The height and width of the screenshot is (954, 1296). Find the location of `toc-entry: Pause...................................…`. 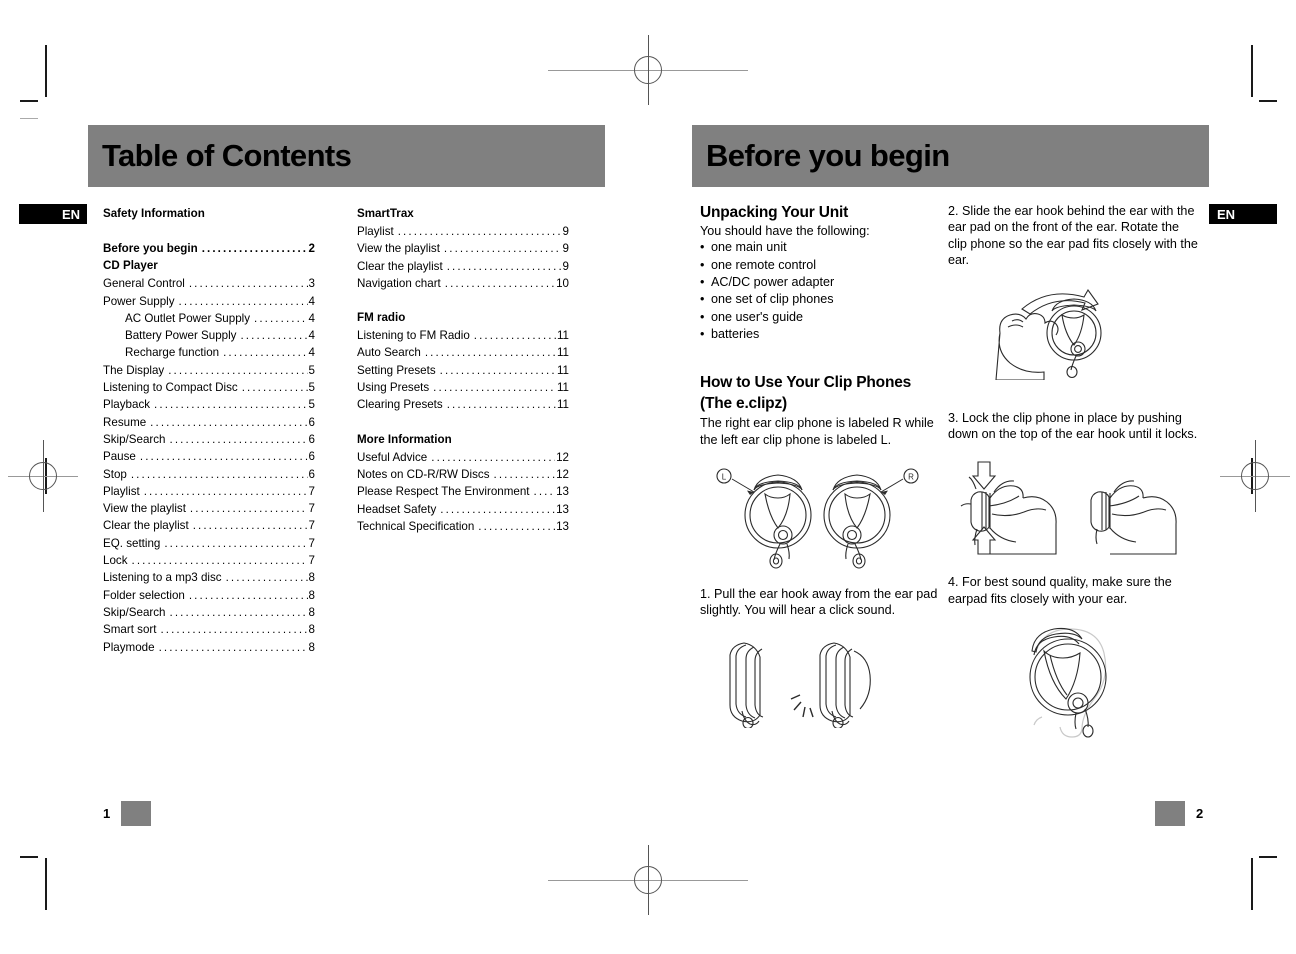

toc-entry: Pause...................................… is located at coordinates (209, 456).